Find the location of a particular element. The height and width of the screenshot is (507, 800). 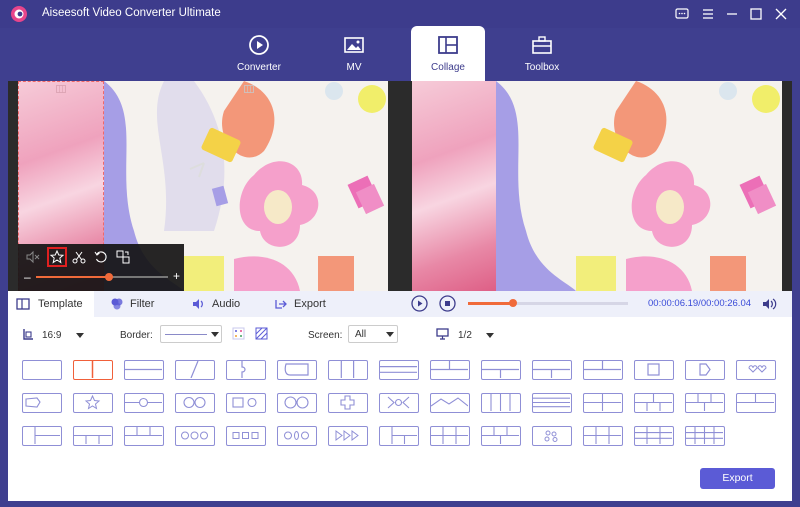

main-nav: Converter MV Collage Toolbox is located at coordinates (400, 53).